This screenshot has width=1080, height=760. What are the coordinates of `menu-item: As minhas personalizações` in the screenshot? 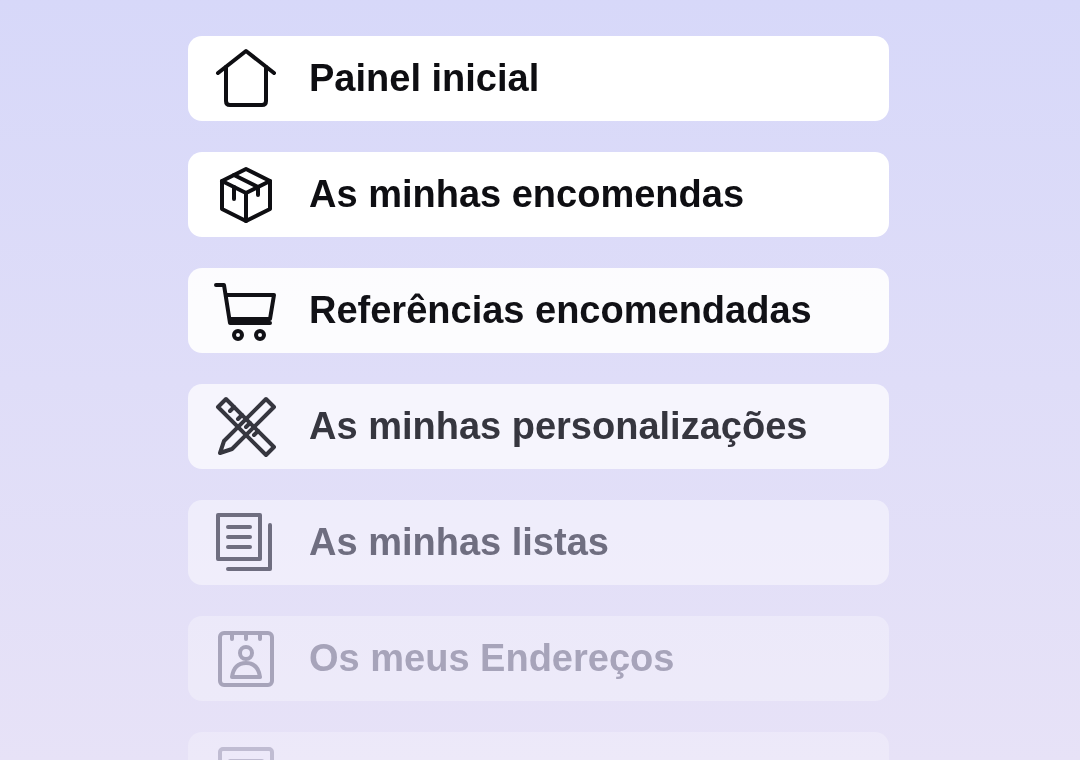 It's located at (538, 426).